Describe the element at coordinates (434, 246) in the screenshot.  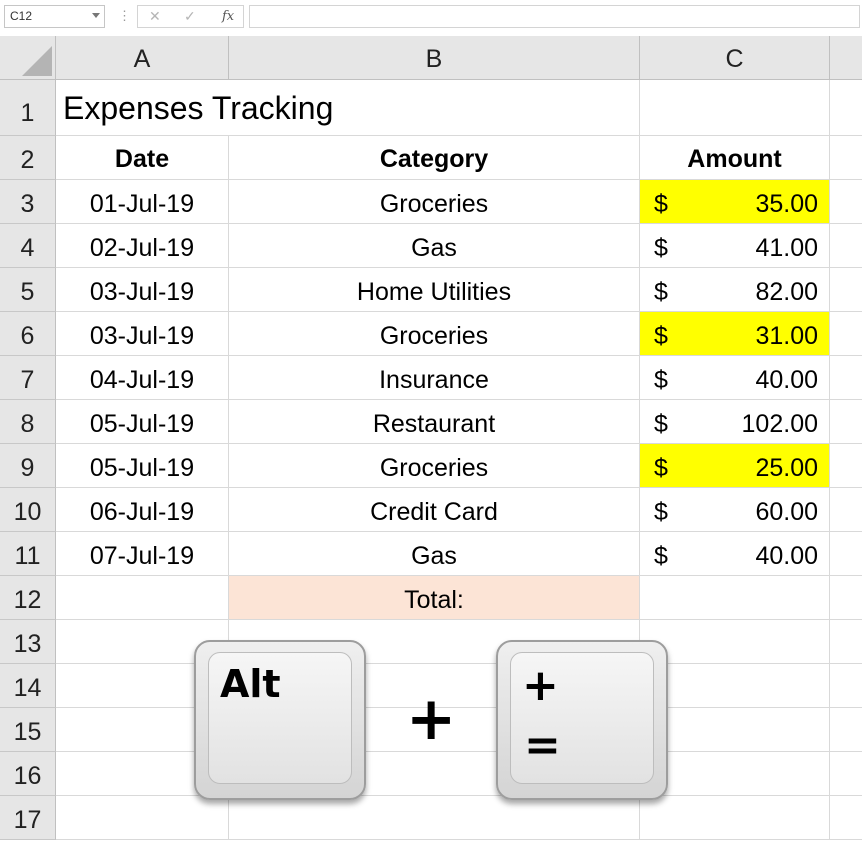
I see `cell-b4: Gas` at that location.